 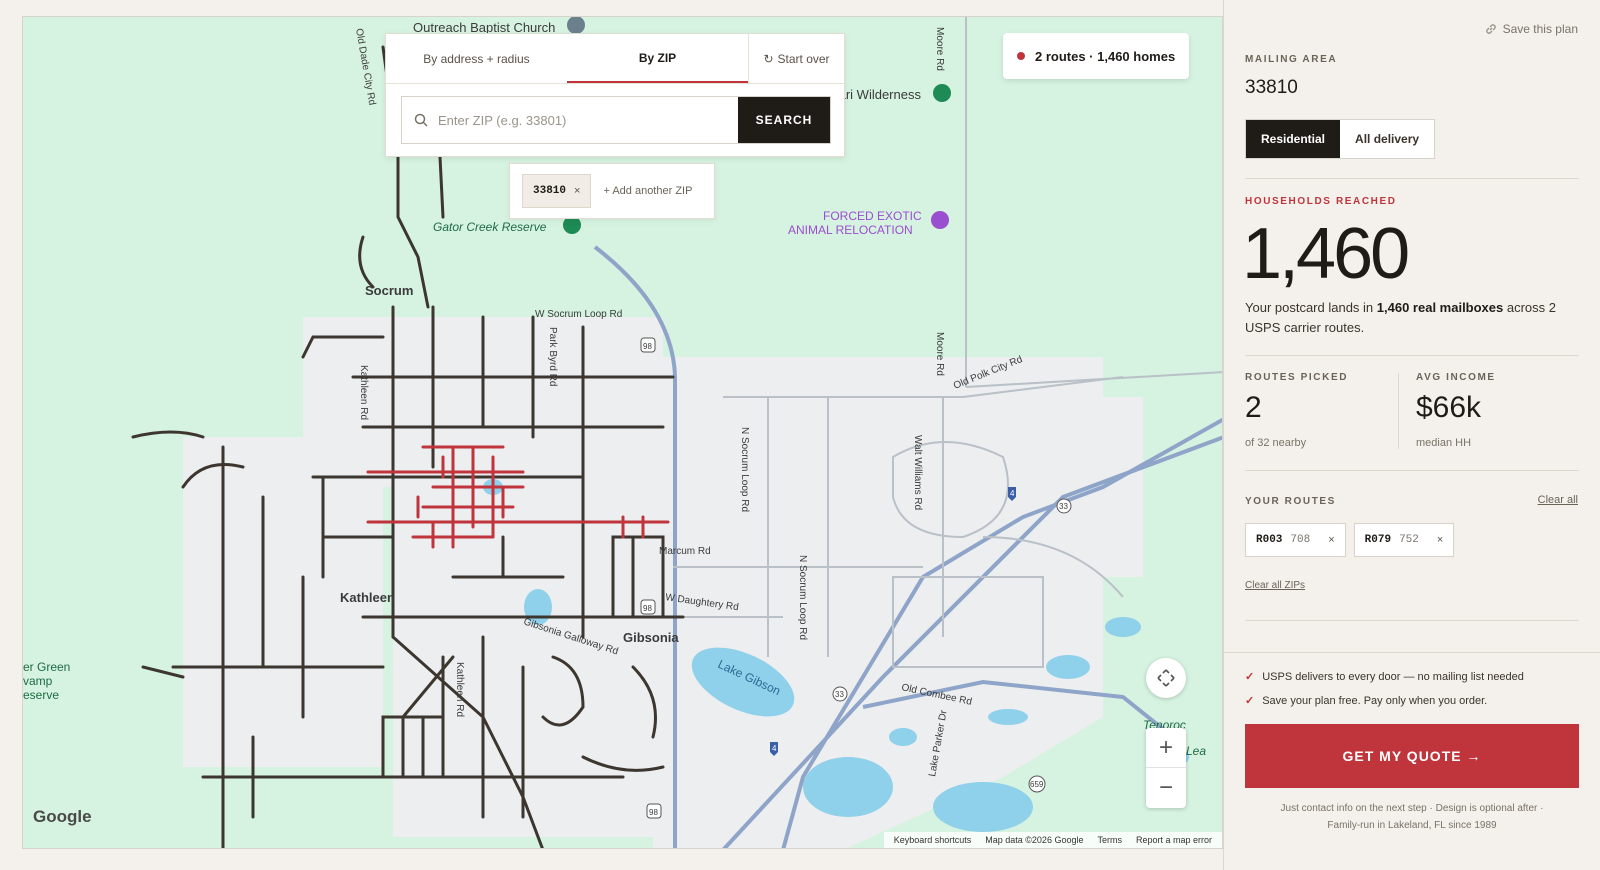 What do you see at coordinates (647, 608) in the screenshot?
I see `shield-98-b: 98` at bounding box center [647, 608].